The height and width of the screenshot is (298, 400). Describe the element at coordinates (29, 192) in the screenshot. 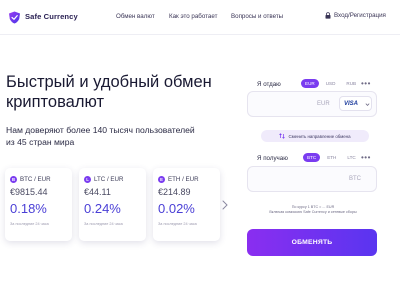

I see `rate-price: €9815.44` at that location.